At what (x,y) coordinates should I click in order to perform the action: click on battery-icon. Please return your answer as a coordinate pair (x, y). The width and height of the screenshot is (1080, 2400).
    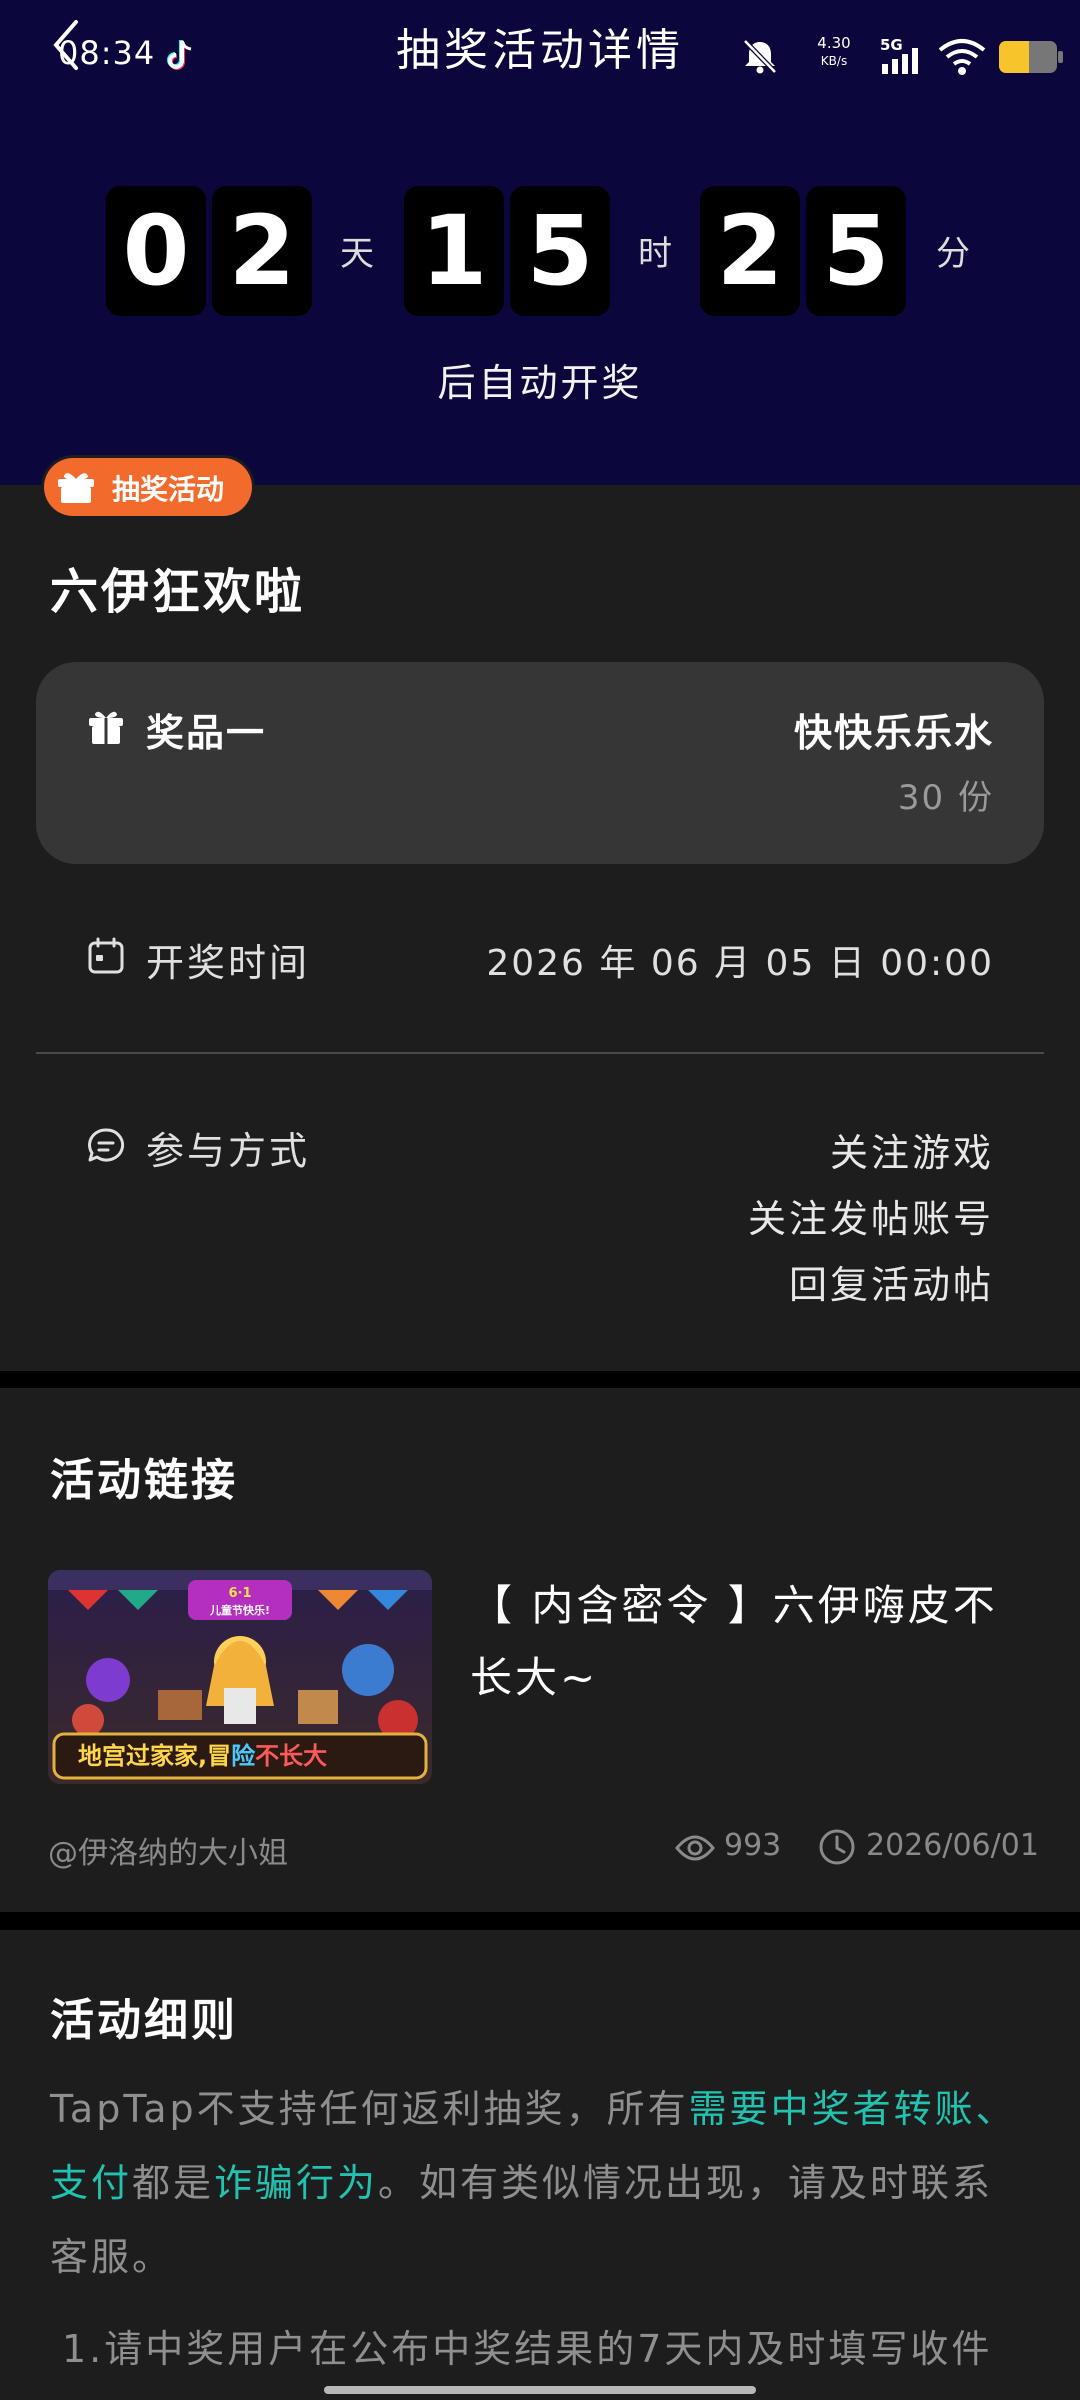
    Looking at the image, I should click on (1031, 57).